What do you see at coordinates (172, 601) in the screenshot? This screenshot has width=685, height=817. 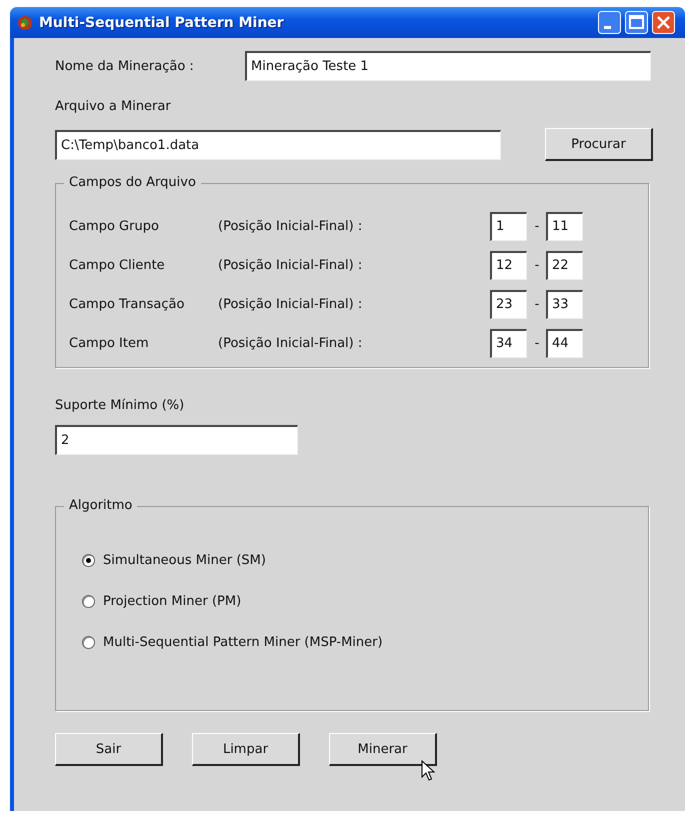 I see `radio-label: Projection Miner (PM)` at bounding box center [172, 601].